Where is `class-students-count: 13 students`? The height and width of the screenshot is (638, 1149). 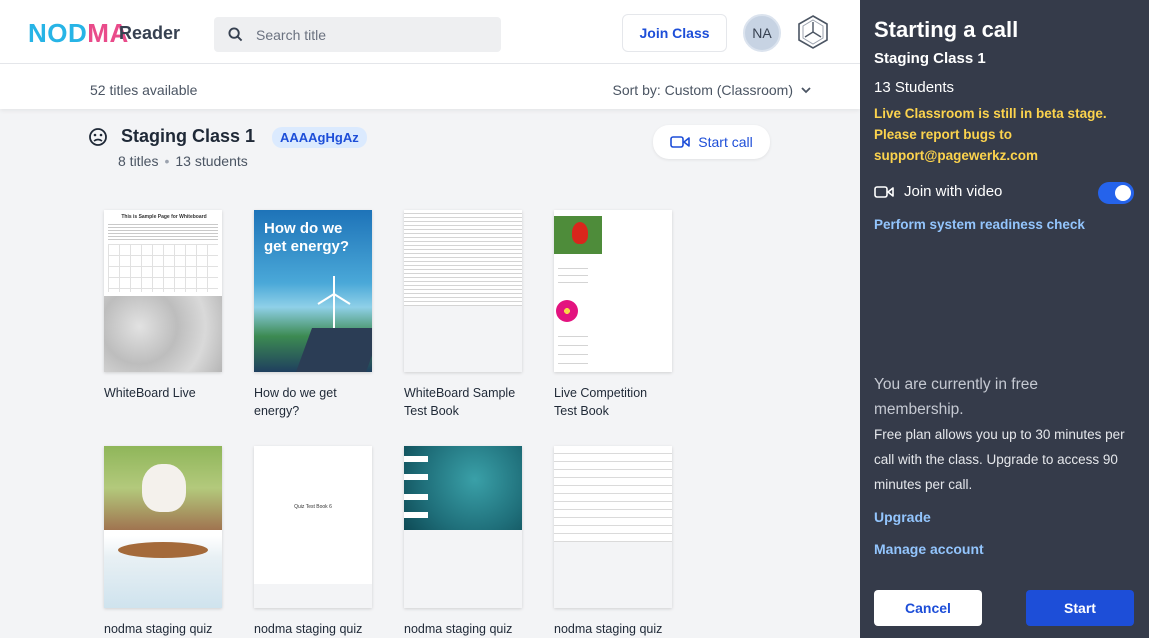
class-students-count: 13 students is located at coordinates (211, 161).